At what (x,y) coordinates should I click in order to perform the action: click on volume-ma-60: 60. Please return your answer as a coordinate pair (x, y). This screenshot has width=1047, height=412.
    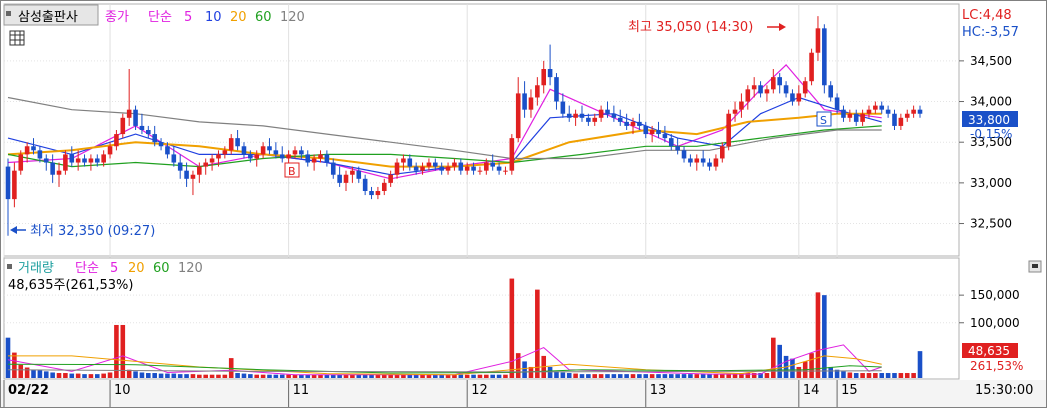
    Looking at the image, I should click on (161, 268).